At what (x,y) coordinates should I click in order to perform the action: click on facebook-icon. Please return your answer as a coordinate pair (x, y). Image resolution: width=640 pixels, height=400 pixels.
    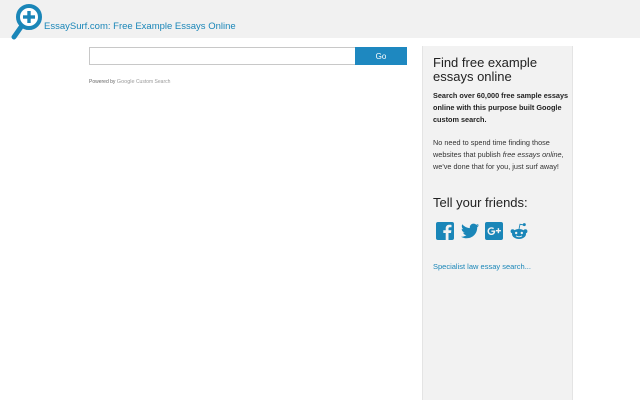
    Looking at the image, I should click on (445, 231).